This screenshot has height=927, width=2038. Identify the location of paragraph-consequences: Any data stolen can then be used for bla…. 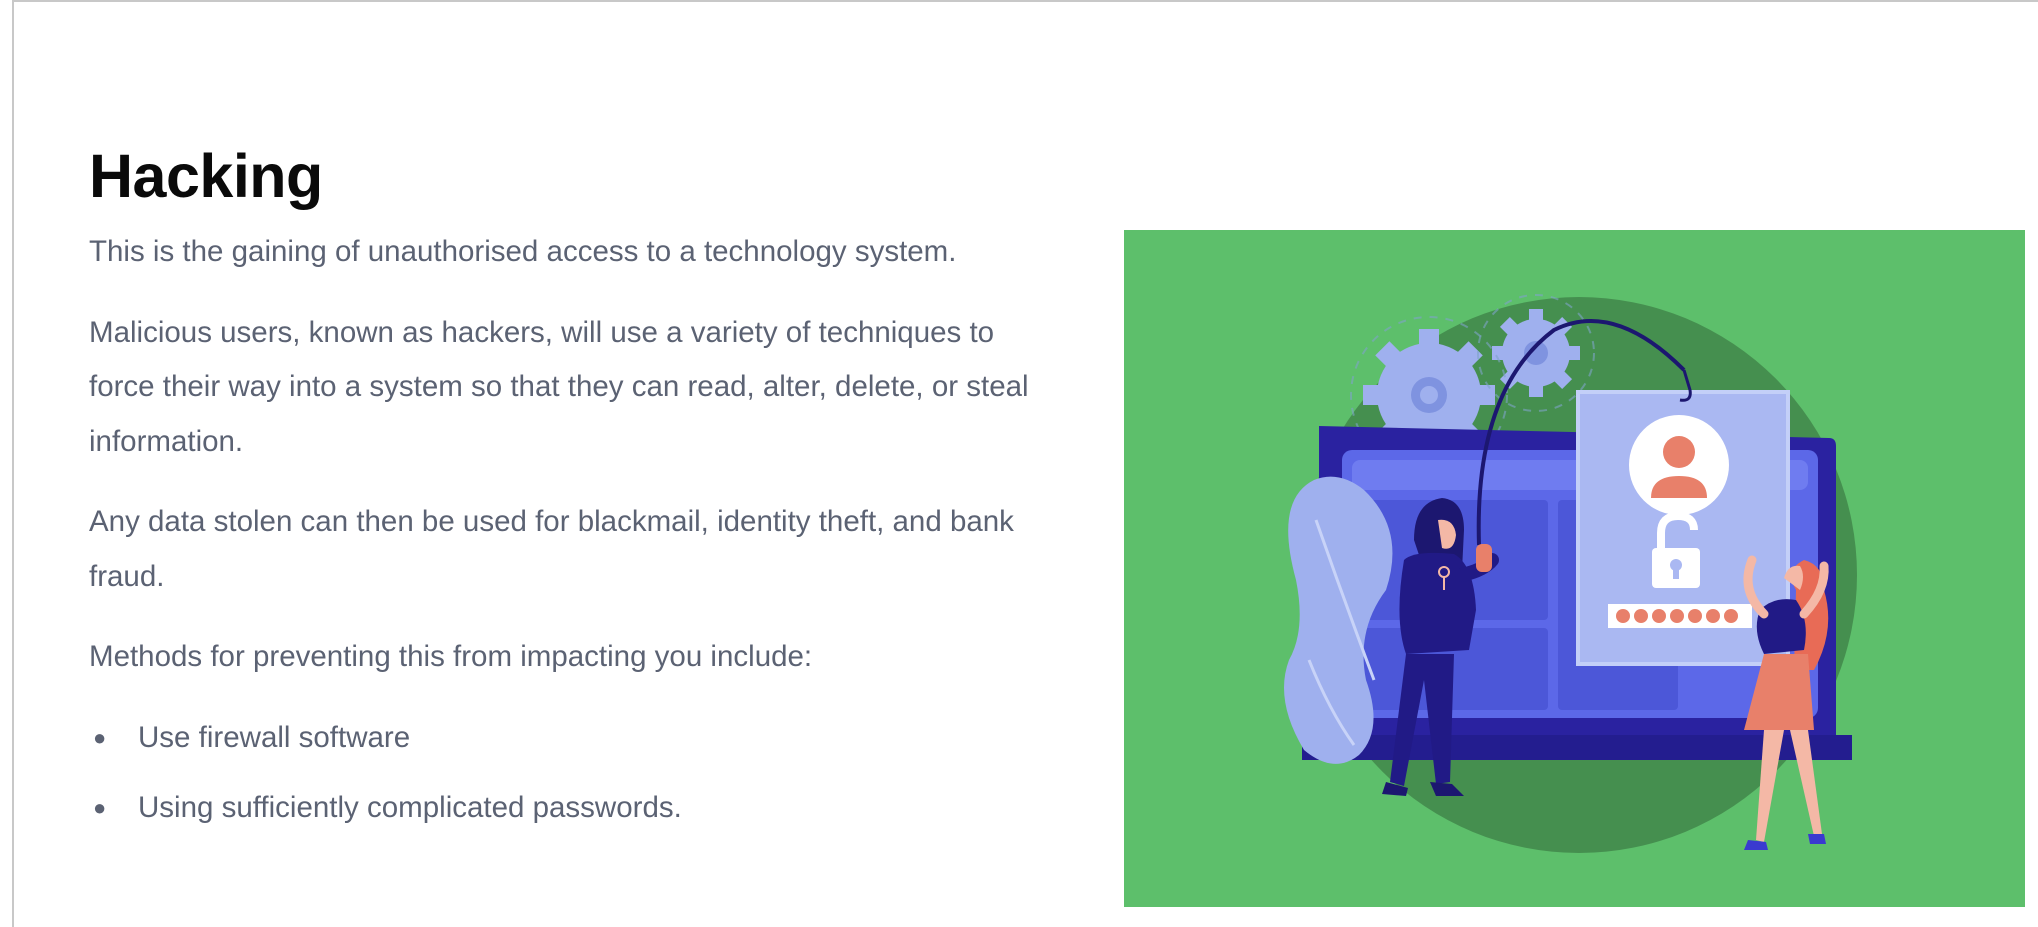
(551, 549).